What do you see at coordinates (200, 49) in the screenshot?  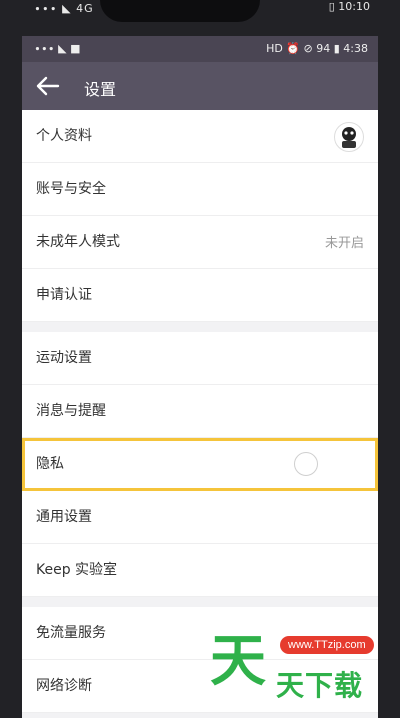 I see `status-bar: ∙∙∙ ◣ ■ HD ⏰ ⊘ 94 ▮ 4:38` at bounding box center [200, 49].